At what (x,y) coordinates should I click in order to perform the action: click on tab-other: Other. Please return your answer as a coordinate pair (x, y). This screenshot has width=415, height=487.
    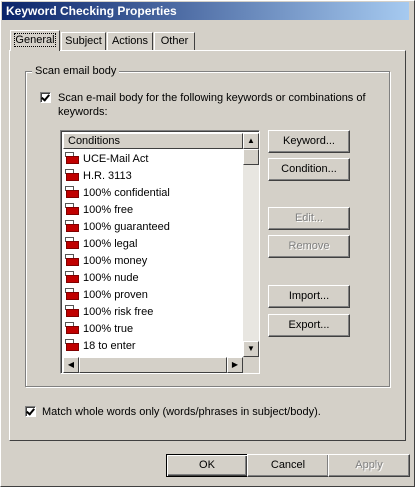
    Looking at the image, I should click on (174, 41).